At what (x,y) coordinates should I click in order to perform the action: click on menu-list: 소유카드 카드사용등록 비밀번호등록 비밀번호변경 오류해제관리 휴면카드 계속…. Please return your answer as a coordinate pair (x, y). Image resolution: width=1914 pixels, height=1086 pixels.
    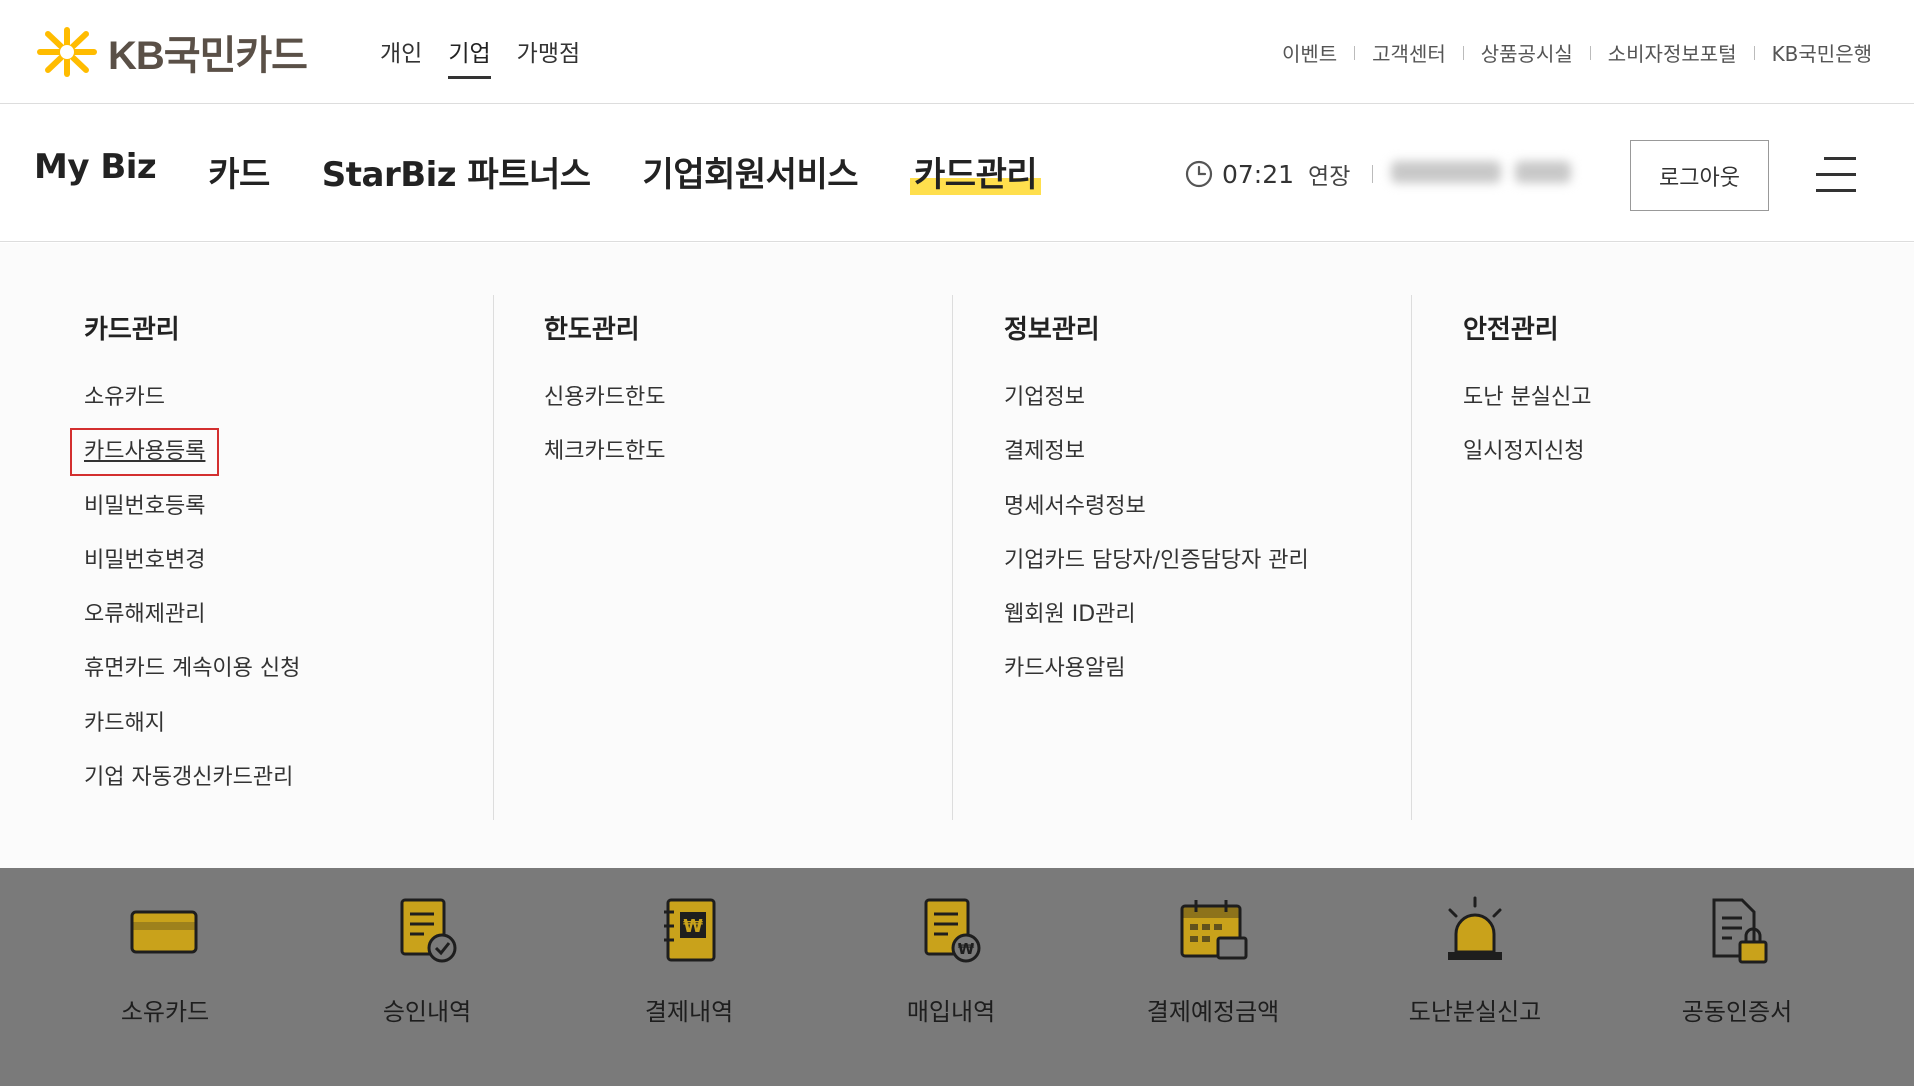
    Looking at the image, I should click on (185, 600).